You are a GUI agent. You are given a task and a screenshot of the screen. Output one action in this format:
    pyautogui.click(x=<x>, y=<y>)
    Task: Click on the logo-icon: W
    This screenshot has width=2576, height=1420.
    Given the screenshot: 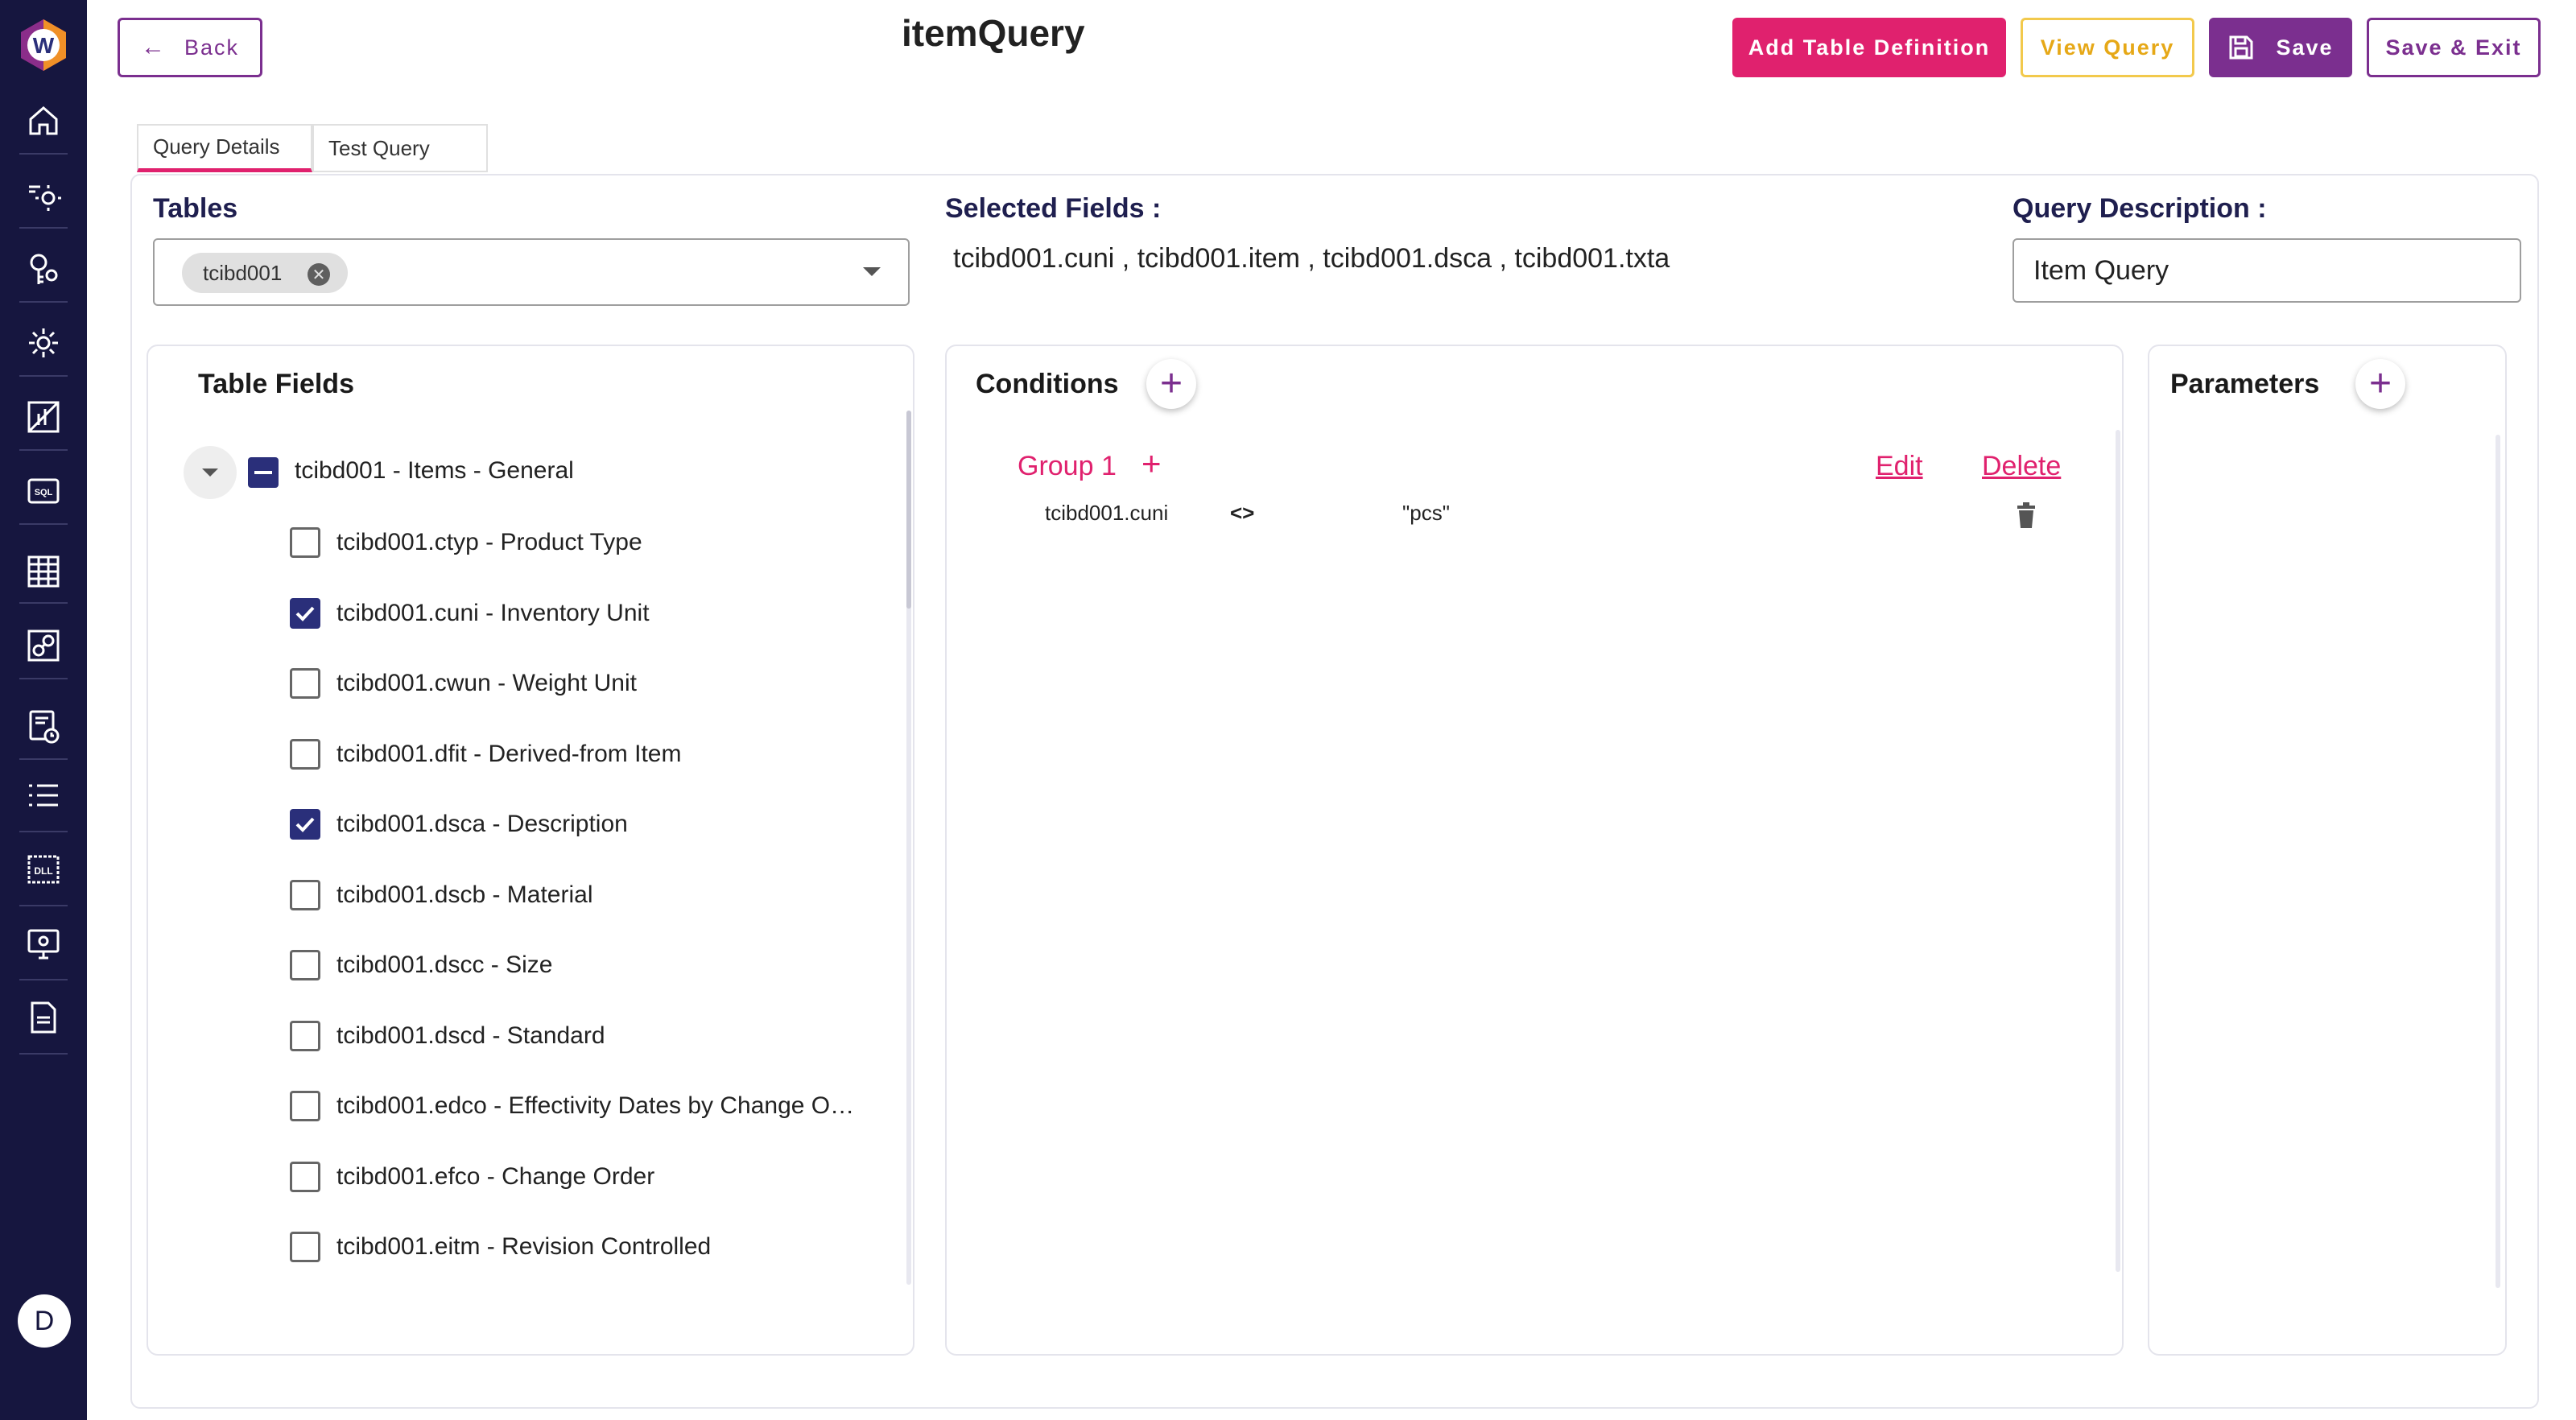 What is the action you would take?
    pyautogui.click(x=43, y=45)
    